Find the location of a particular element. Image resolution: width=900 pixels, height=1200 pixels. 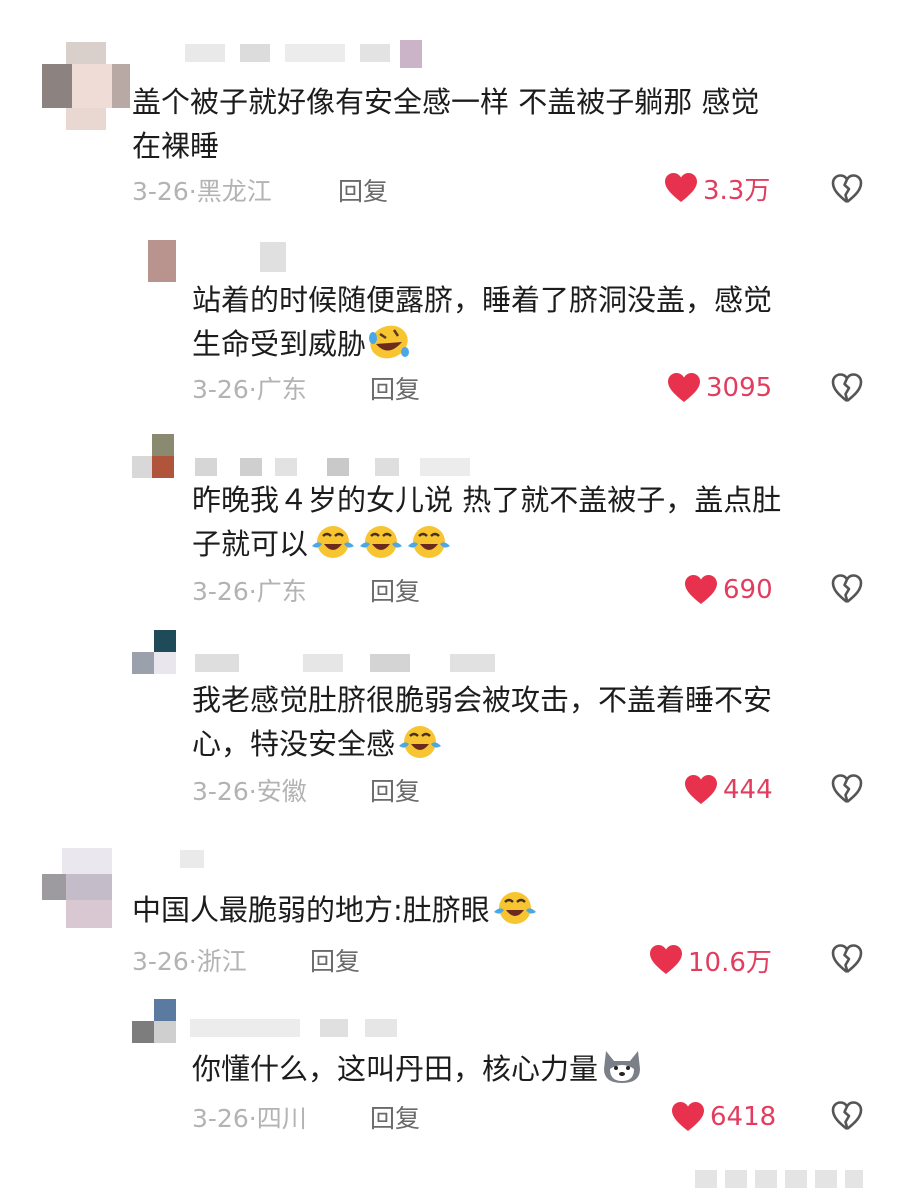

like-button: 3.3万 is located at coordinates (717, 188).